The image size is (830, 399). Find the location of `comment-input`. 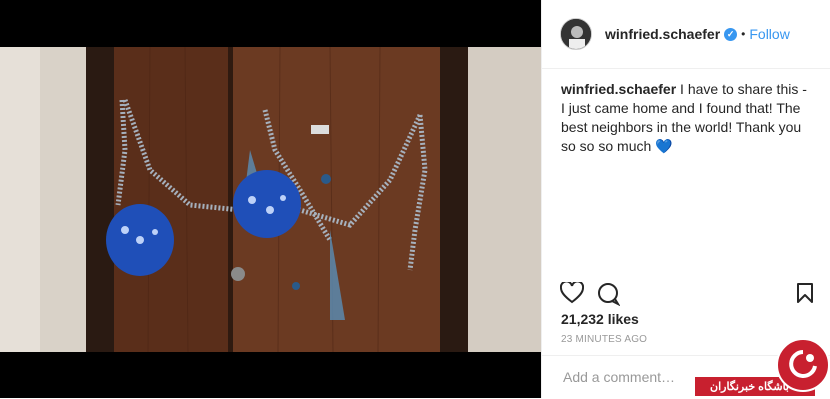

comment-input is located at coordinates (633, 377).